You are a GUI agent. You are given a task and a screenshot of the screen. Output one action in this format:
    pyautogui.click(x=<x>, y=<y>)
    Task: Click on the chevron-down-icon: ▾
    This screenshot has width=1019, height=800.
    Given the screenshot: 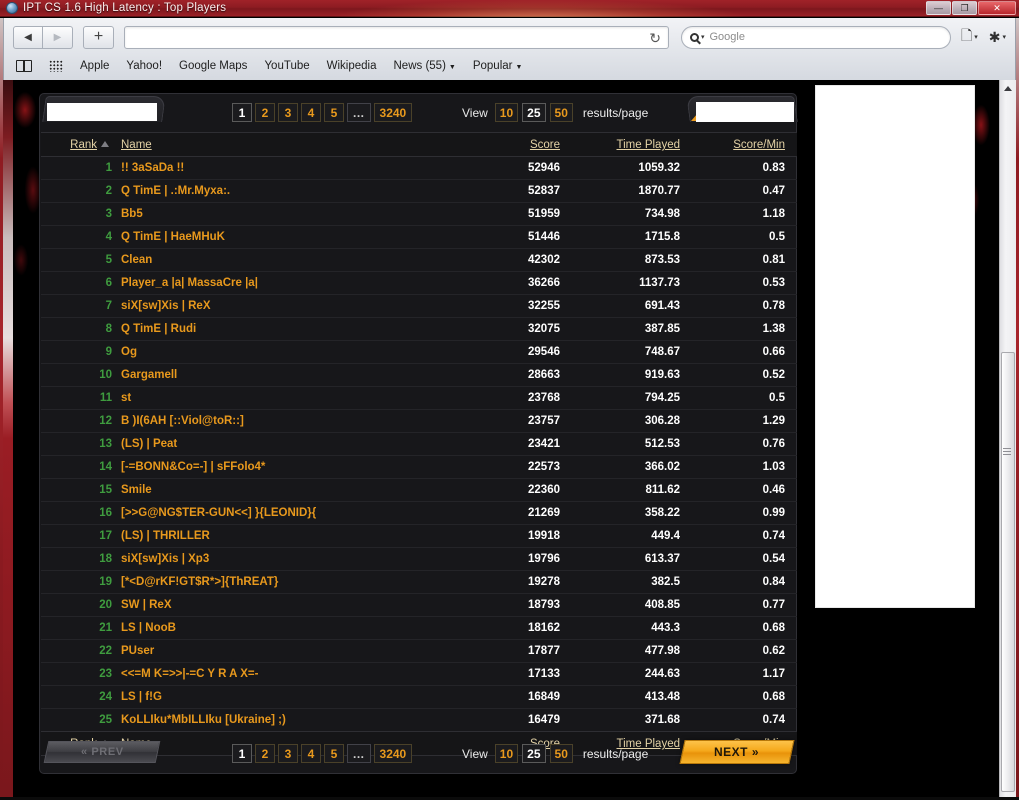 What is the action you would take?
    pyautogui.click(x=703, y=37)
    